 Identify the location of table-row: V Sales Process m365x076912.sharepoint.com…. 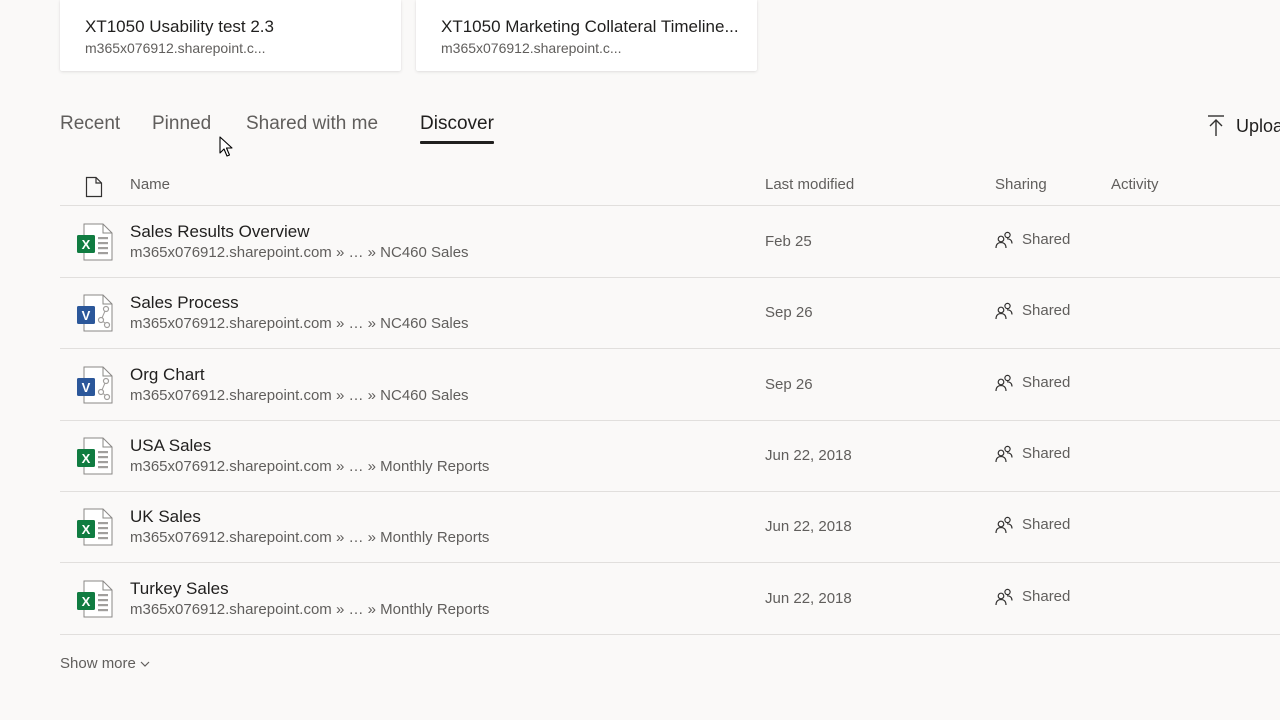
(670, 313).